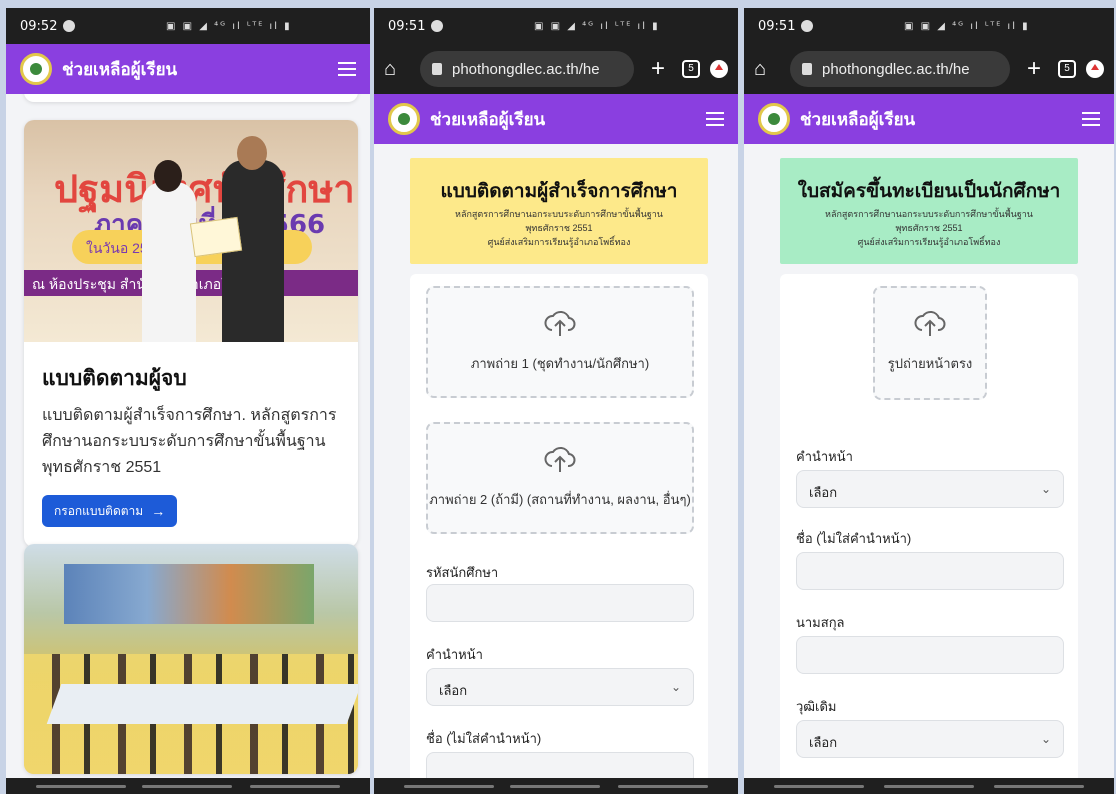  What do you see at coordinates (39, 26) in the screenshot?
I see `status-time: 09:52` at bounding box center [39, 26].